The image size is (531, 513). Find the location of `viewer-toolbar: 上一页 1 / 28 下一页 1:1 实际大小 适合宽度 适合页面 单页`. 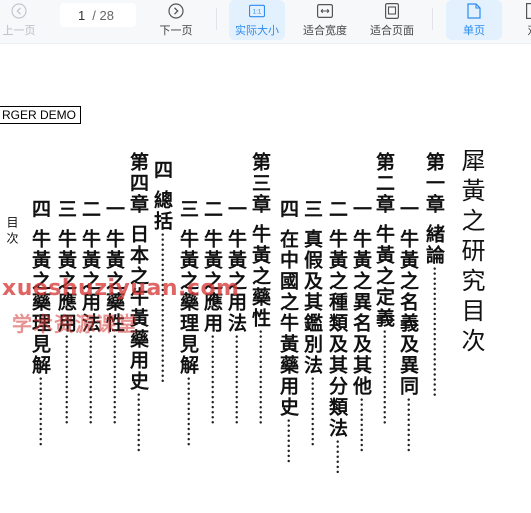

viewer-toolbar: 上一页 1 / 28 下一页 1:1 实际大小 适合宽度 适合页面 单页 is located at coordinates (265, 22).